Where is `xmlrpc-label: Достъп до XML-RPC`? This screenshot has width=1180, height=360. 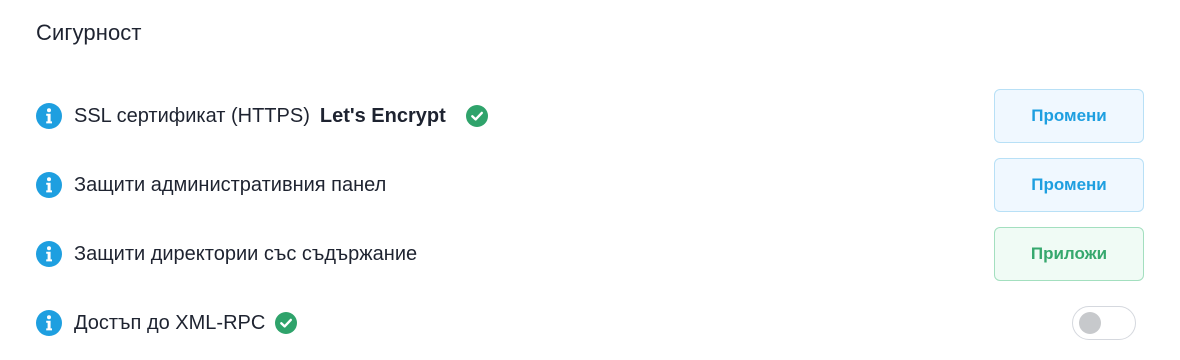
xmlrpc-label: Достъп до XML-RPC is located at coordinates (170, 322).